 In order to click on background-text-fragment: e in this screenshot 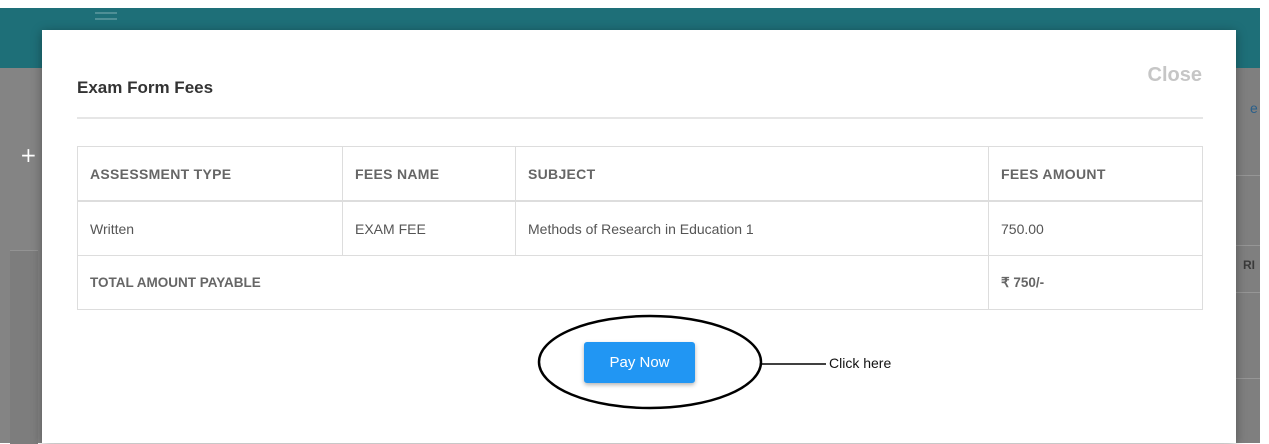, I will do `click(1254, 108)`.